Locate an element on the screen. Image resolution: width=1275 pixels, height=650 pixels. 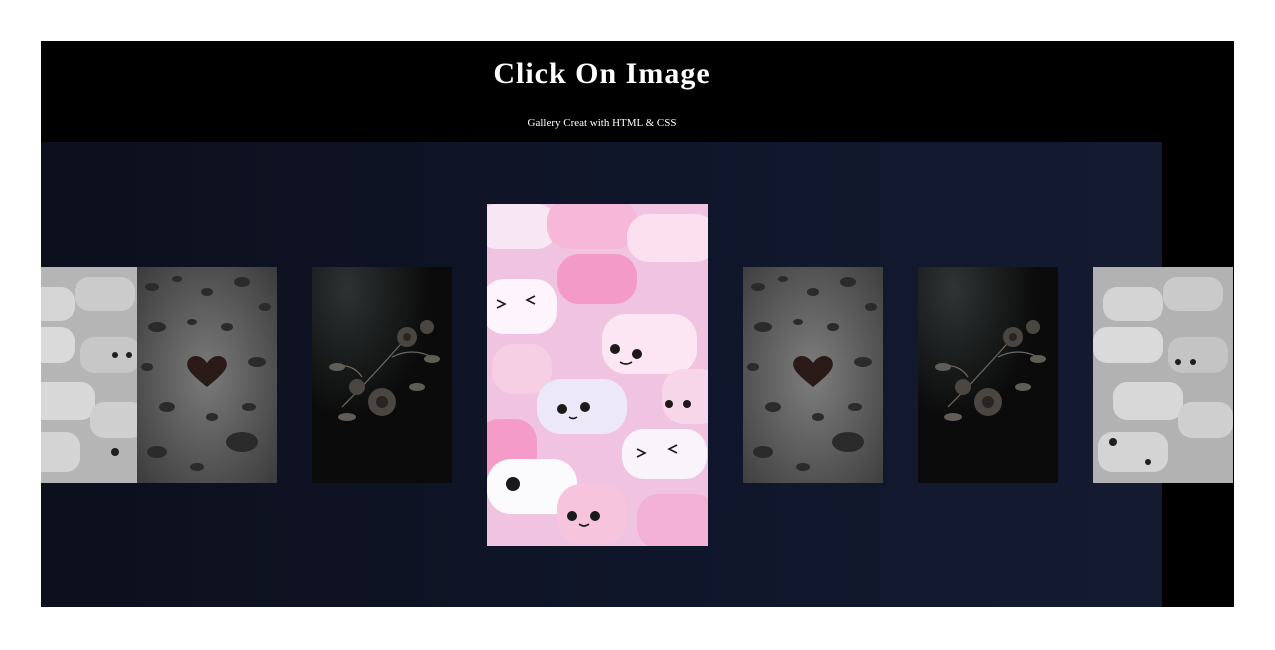
gallery-image-featured is located at coordinates (597, 375).